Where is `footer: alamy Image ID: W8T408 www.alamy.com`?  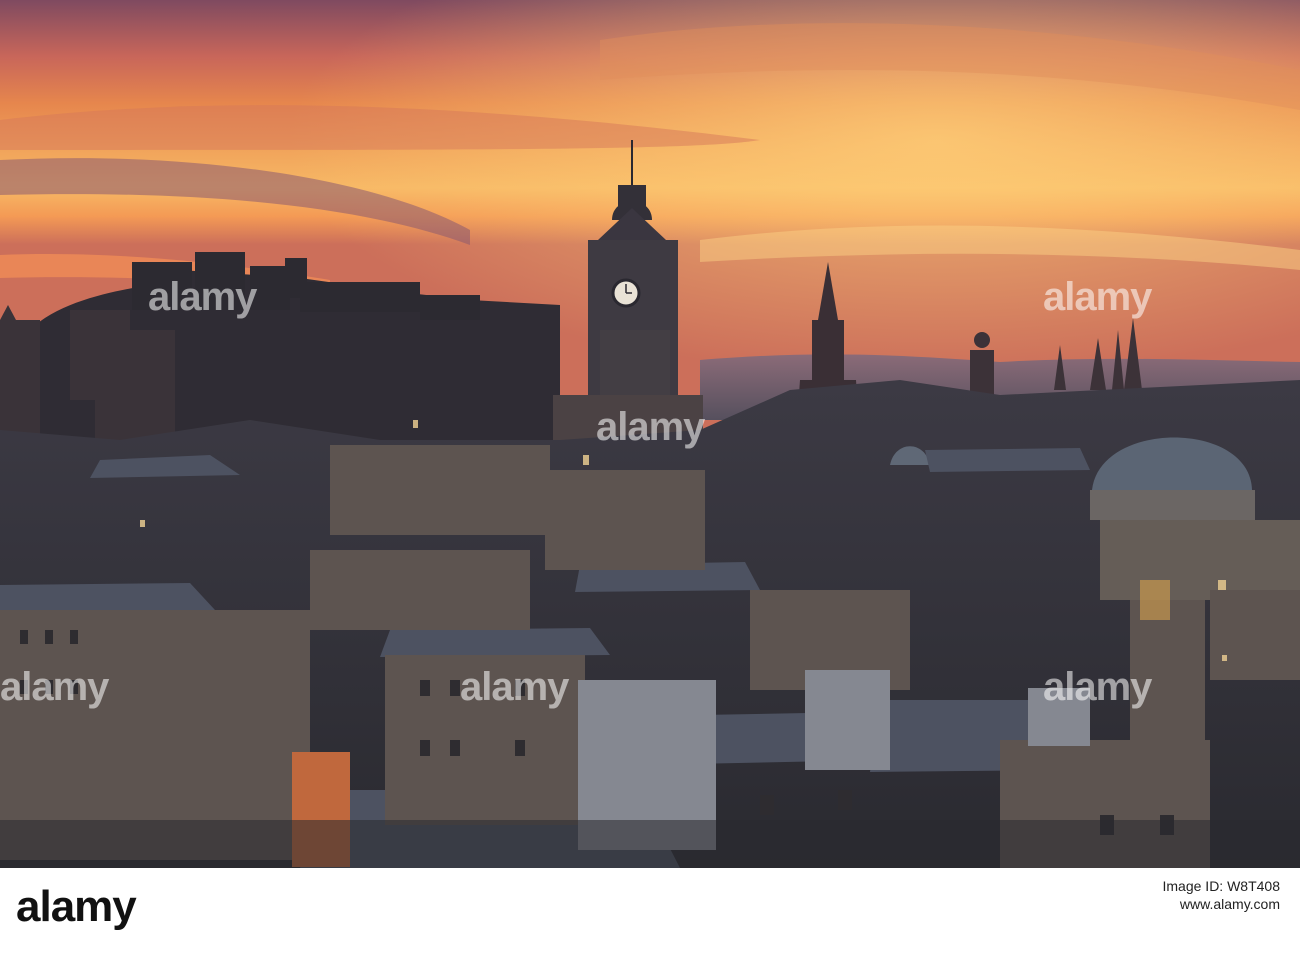 footer: alamy Image ID: W8T408 www.alamy.com is located at coordinates (650, 912).